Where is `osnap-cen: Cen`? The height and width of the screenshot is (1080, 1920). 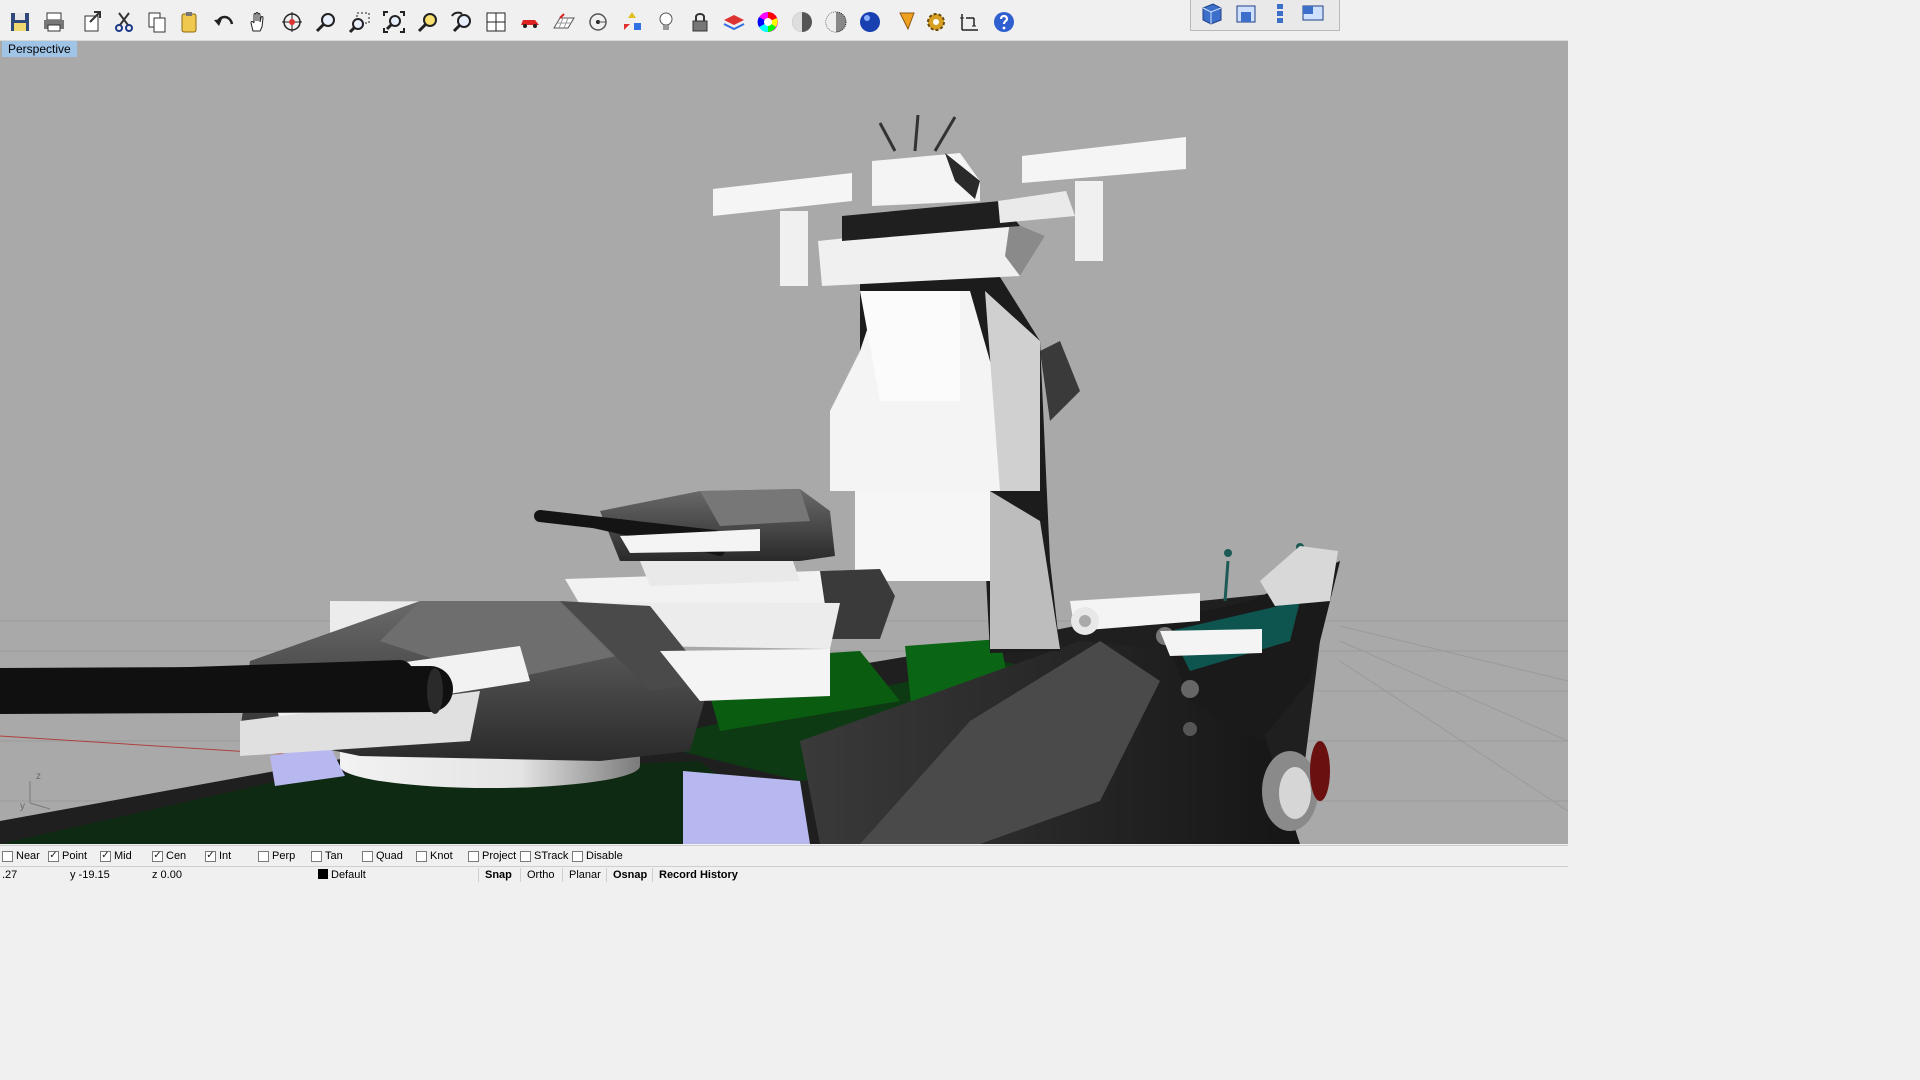
osnap-cen: Cen is located at coordinates (169, 856).